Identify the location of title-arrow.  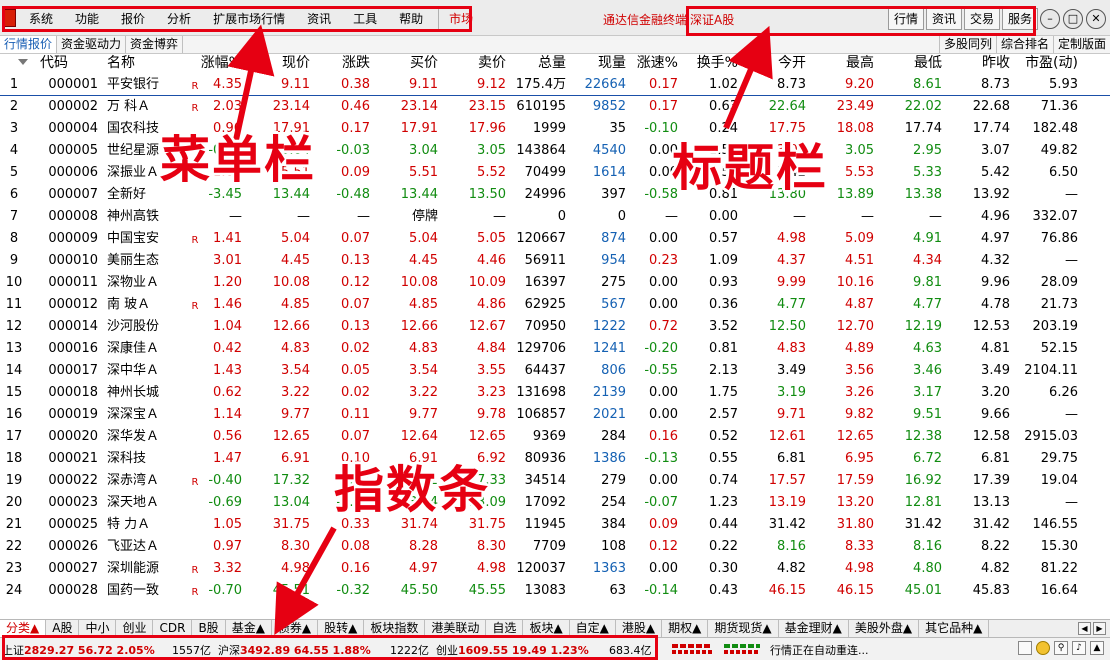
(748, 77).